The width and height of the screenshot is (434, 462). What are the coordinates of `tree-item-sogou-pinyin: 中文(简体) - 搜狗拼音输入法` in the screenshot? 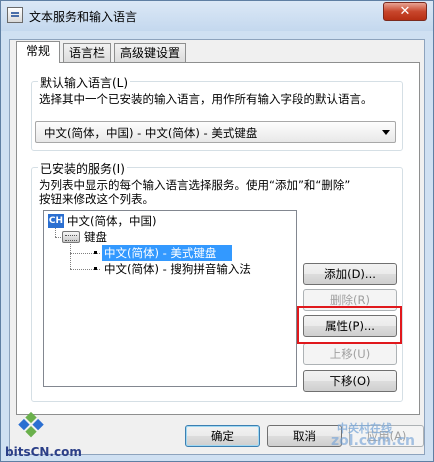 It's located at (177, 269).